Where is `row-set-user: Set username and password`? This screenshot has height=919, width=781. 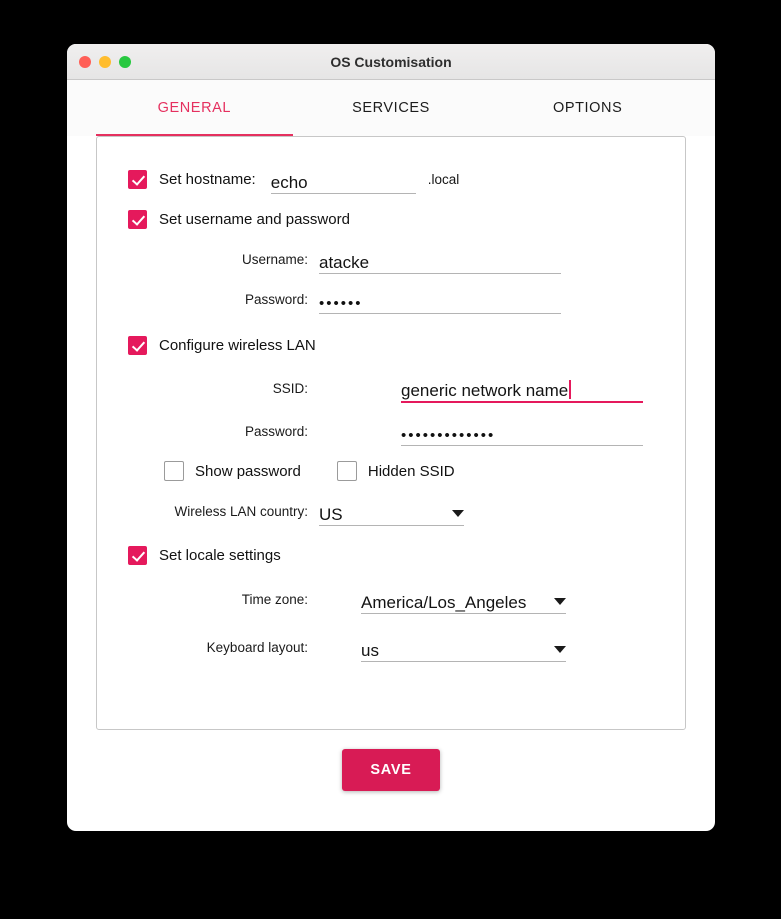
row-set-user: Set username and password is located at coordinates (391, 219).